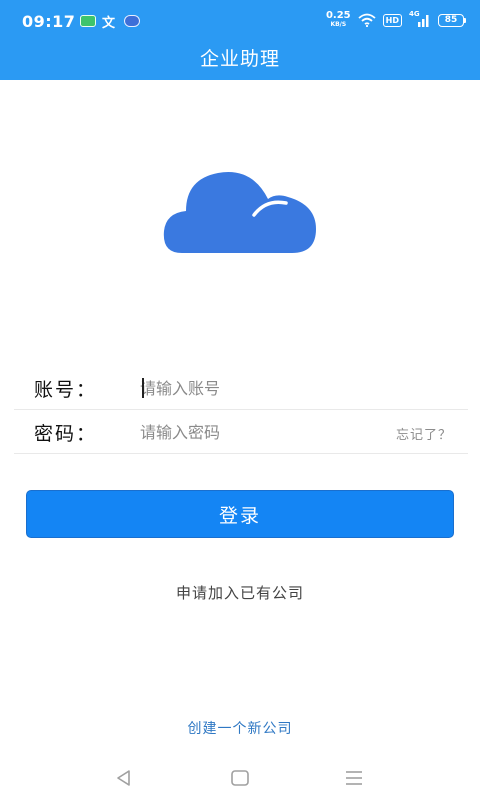  What do you see at coordinates (239, 212) in the screenshot?
I see `cloud-logo-icon` at bounding box center [239, 212].